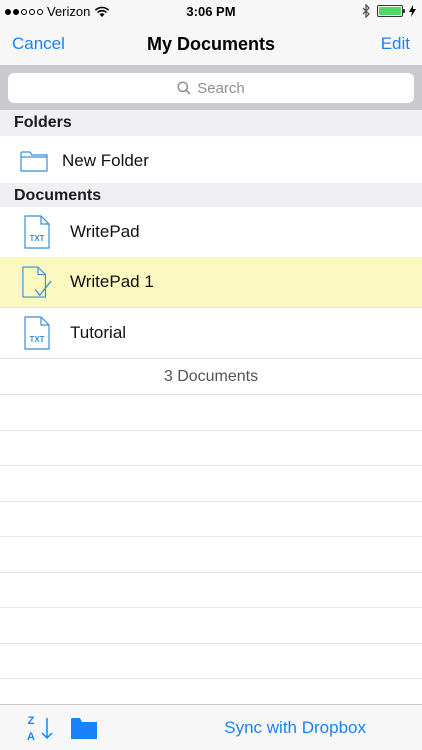 The image size is (422, 750). What do you see at coordinates (221, 88) in the screenshot?
I see `search-placeholder: Search` at bounding box center [221, 88].